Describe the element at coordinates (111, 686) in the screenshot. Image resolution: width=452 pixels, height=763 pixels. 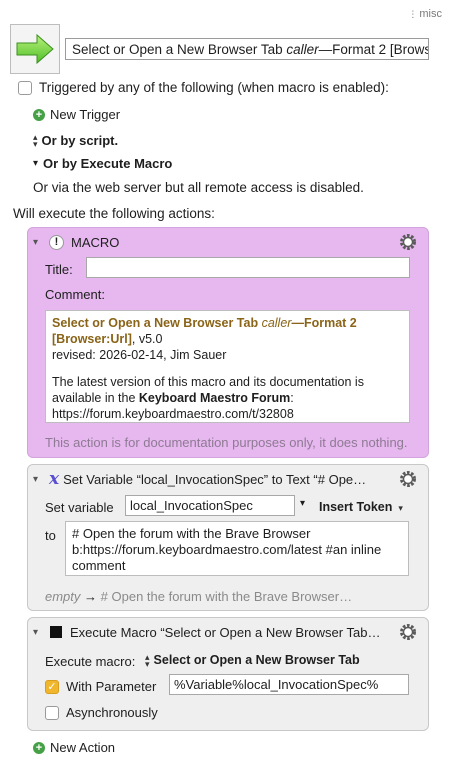
I see `with-parameter-label: With Parameter` at that location.